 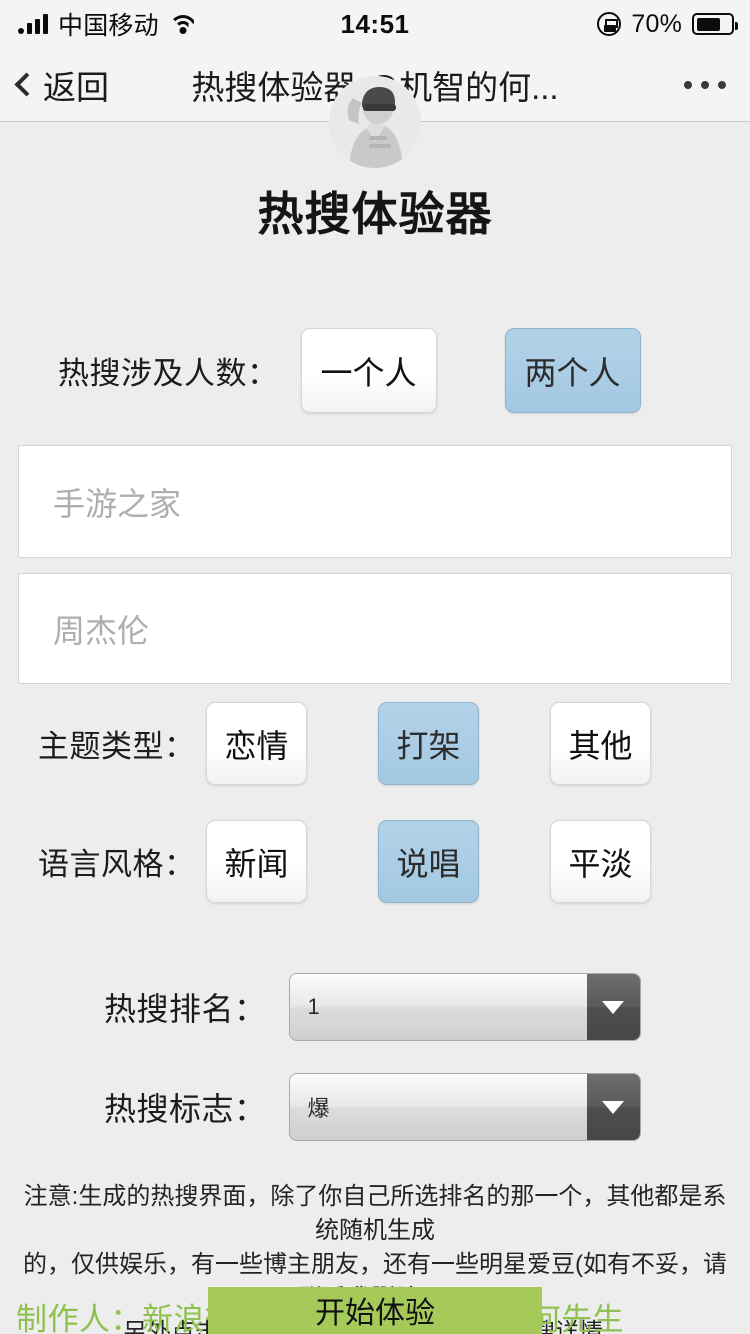 I want to click on status-bar: 中国移动 14:51 70%, so click(x=375, y=24).